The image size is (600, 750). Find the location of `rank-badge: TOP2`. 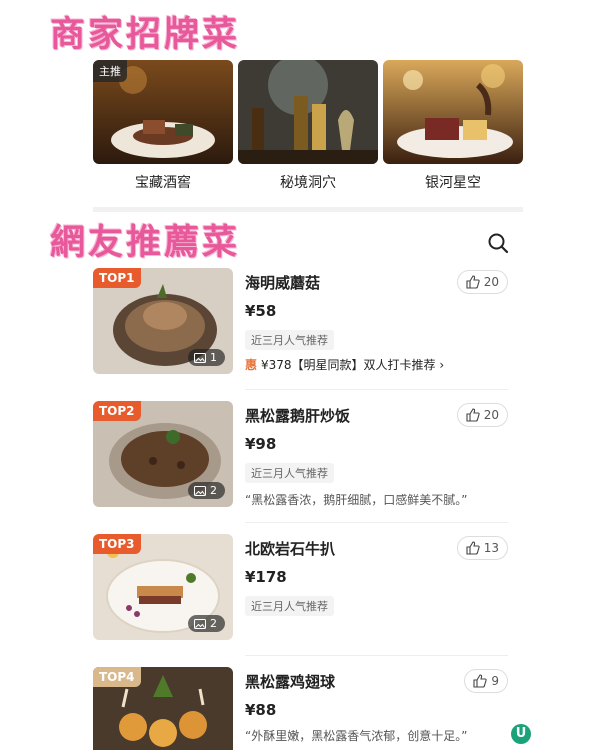

rank-badge: TOP2 is located at coordinates (117, 411).